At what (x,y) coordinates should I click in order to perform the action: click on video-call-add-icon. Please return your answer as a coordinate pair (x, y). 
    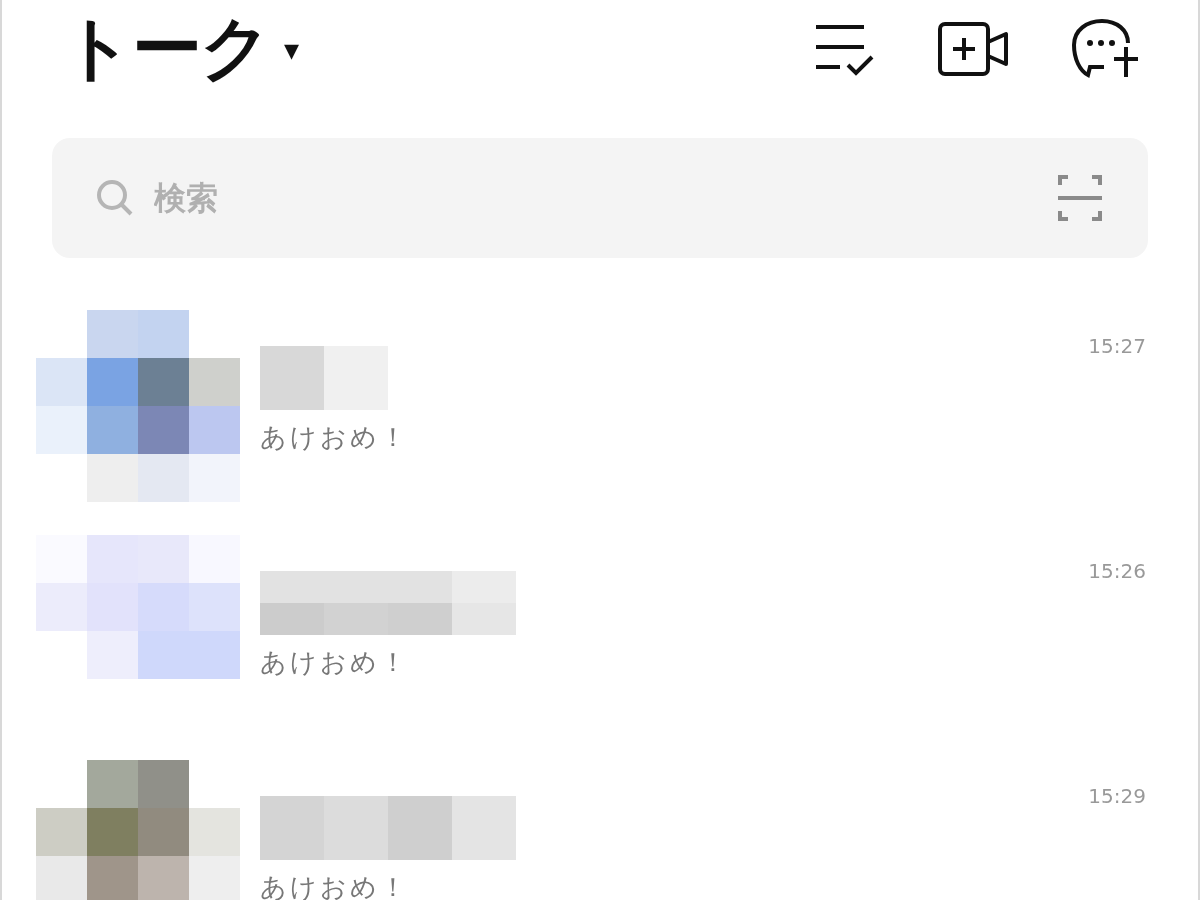
    Looking at the image, I should click on (974, 49).